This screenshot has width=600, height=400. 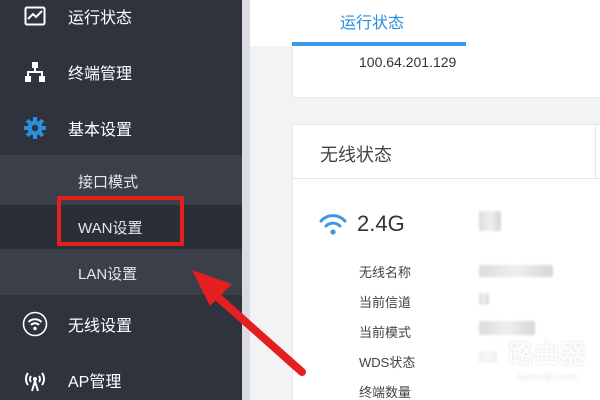 I want to click on watermark: 路由器 luyouqi.com, so click(x=529, y=365).